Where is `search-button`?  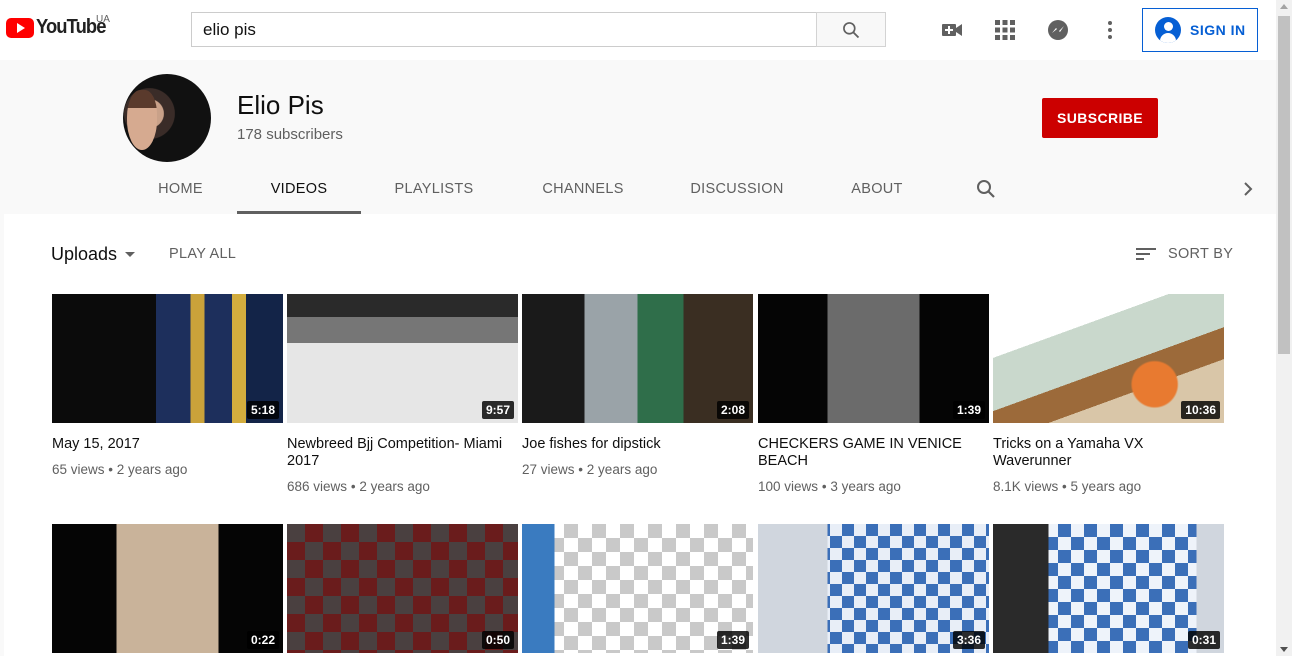
search-button is located at coordinates (851, 29).